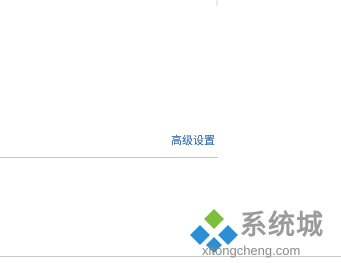 The width and height of the screenshot is (341, 263). What do you see at coordinates (217, 3) in the screenshot?
I see `panel-edge` at bounding box center [217, 3].